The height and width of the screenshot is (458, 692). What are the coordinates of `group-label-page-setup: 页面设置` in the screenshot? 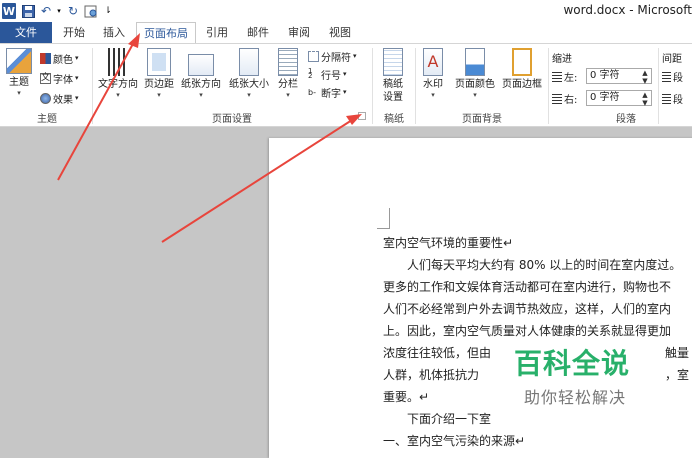 It's located at (232, 119).